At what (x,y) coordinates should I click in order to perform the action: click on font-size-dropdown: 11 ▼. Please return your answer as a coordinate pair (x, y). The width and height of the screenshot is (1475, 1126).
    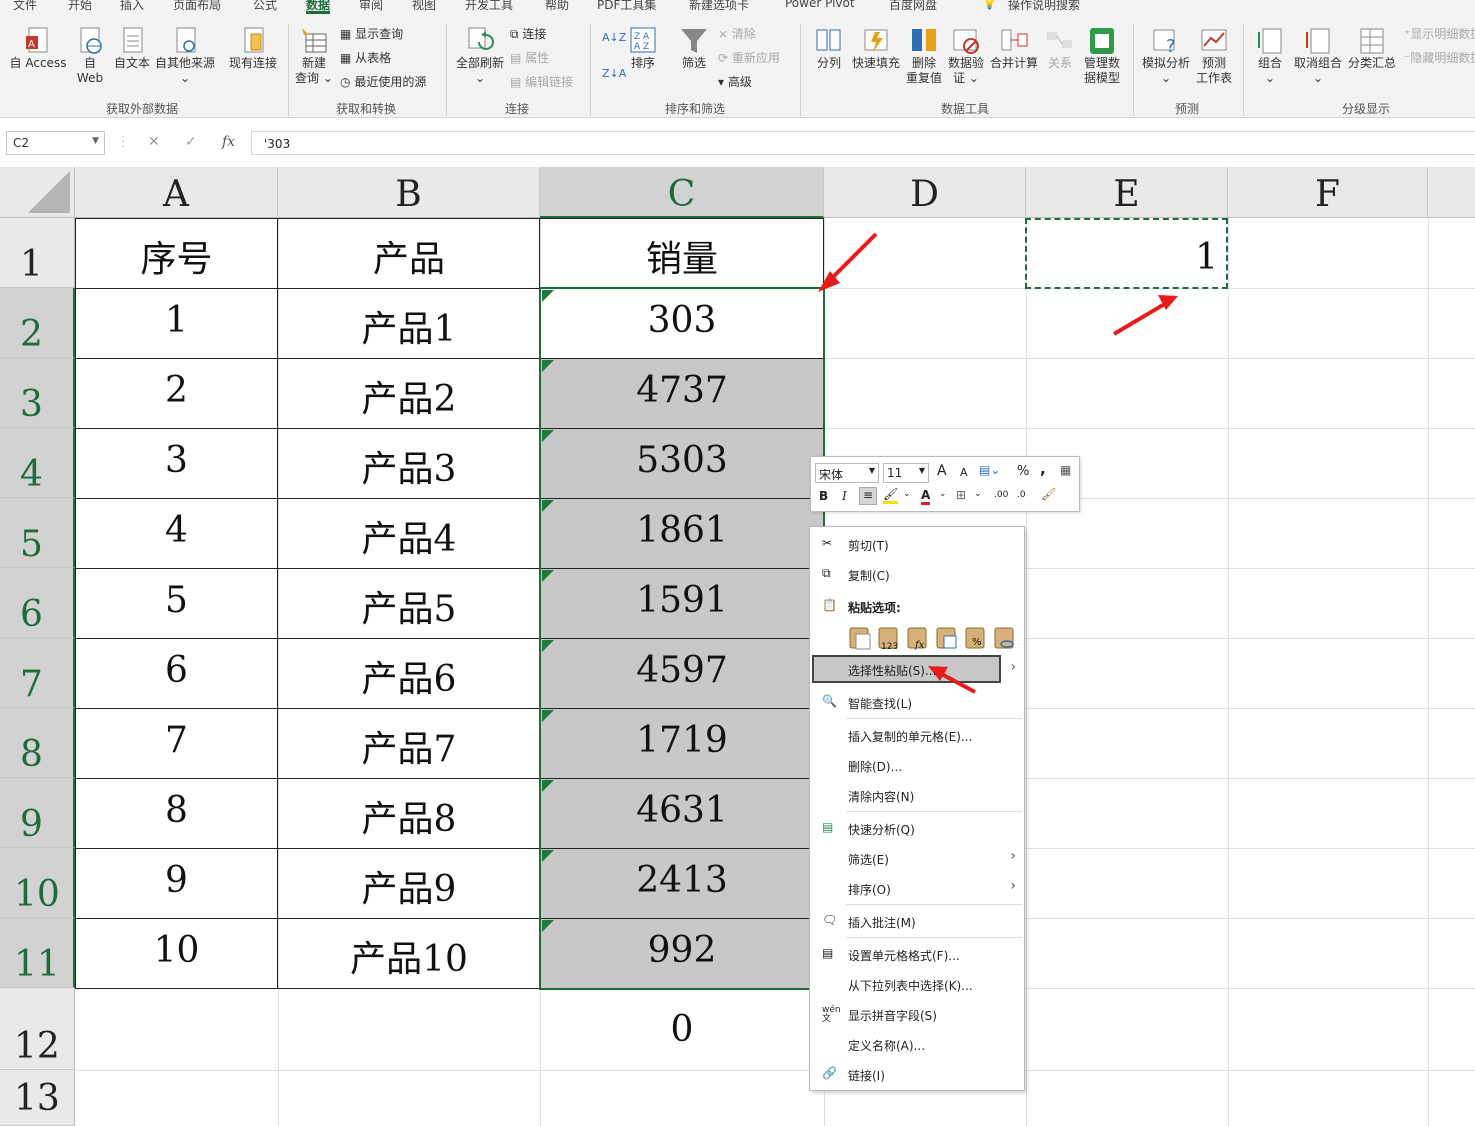
    Looking at the image, I should click on (906, 473).